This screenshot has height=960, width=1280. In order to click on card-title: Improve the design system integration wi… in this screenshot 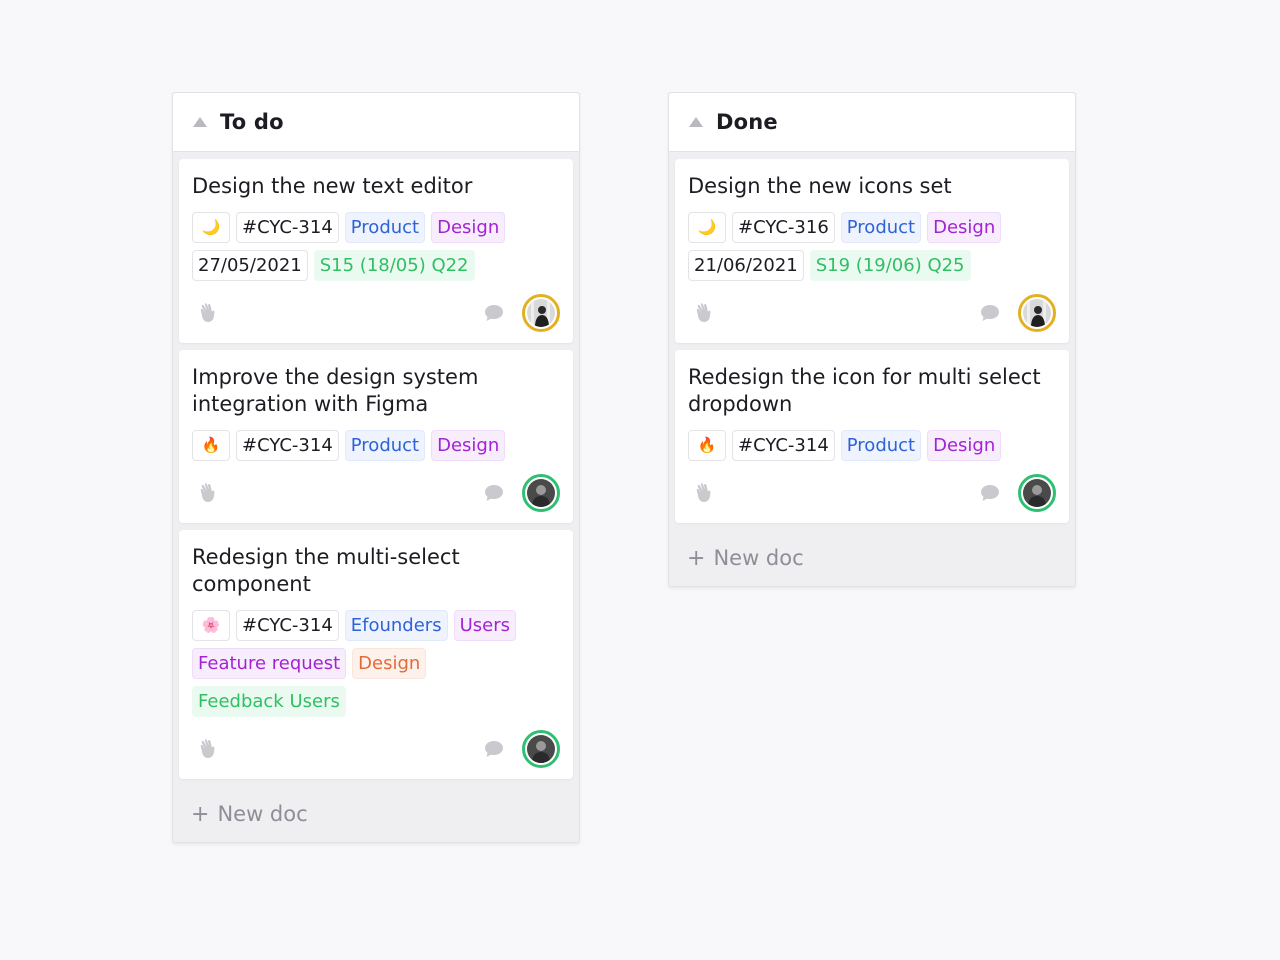, I will do `click(376, 391)`.